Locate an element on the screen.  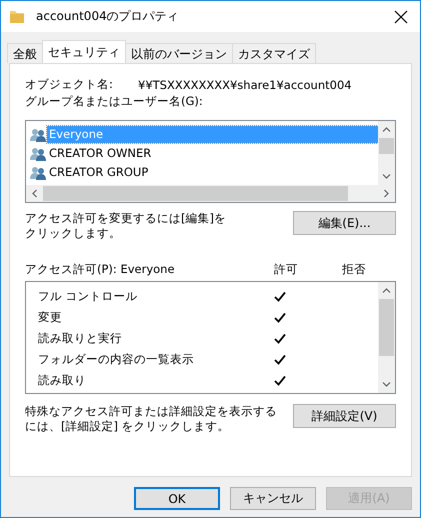
tab: カスタマイズ is located at coordinates (274, 53).